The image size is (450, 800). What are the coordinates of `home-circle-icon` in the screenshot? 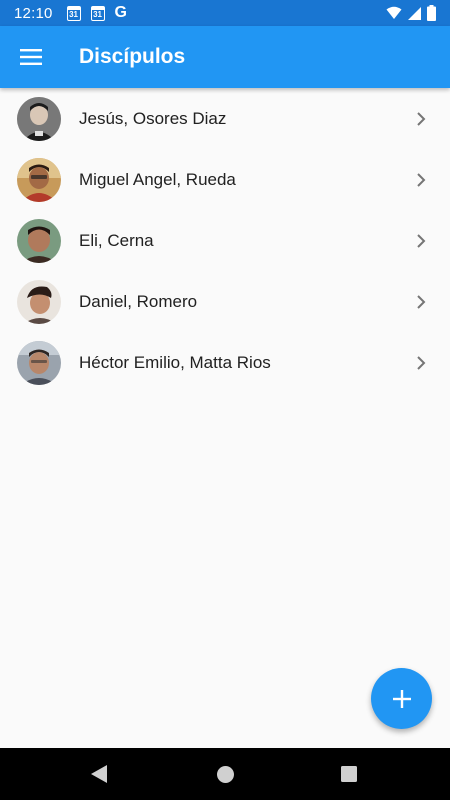 It's located at (225, 774).